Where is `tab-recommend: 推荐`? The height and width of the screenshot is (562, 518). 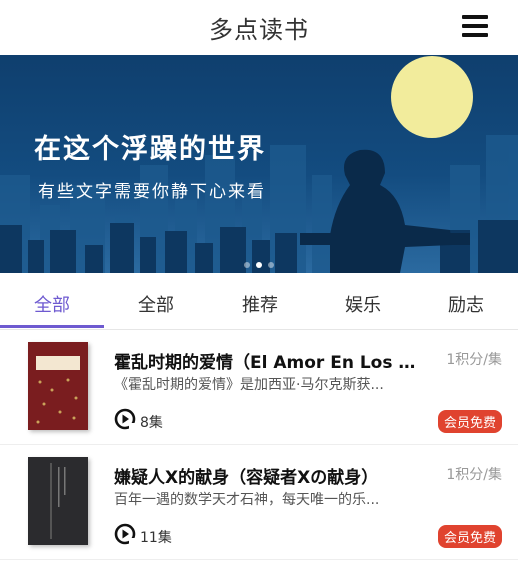 tab-recommend: 推荐 is located at coordinates (260, 304).